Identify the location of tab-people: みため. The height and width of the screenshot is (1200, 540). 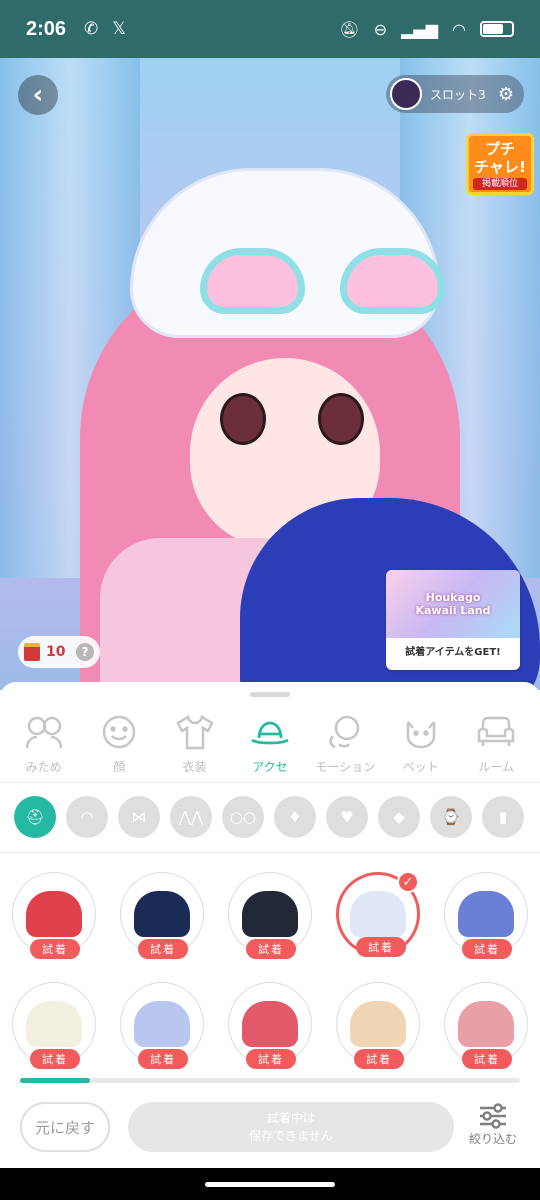
(44, 747).